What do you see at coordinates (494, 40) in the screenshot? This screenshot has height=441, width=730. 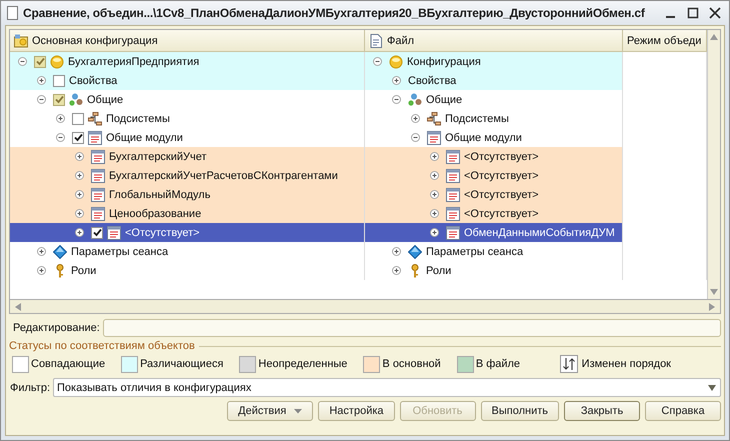 I see `column-header: Файл` at bounding box center [494, 40].